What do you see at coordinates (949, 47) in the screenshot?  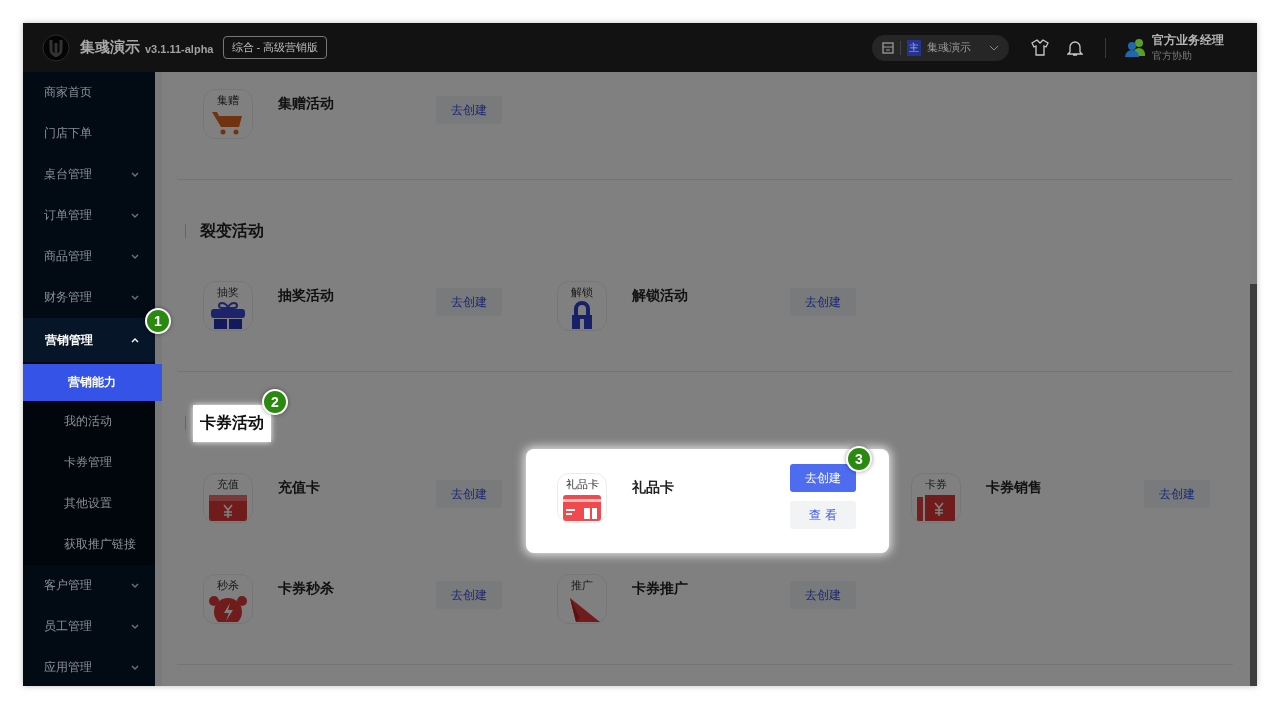 I see `store-name: 集彧演示` at bounding box center [949, 47].